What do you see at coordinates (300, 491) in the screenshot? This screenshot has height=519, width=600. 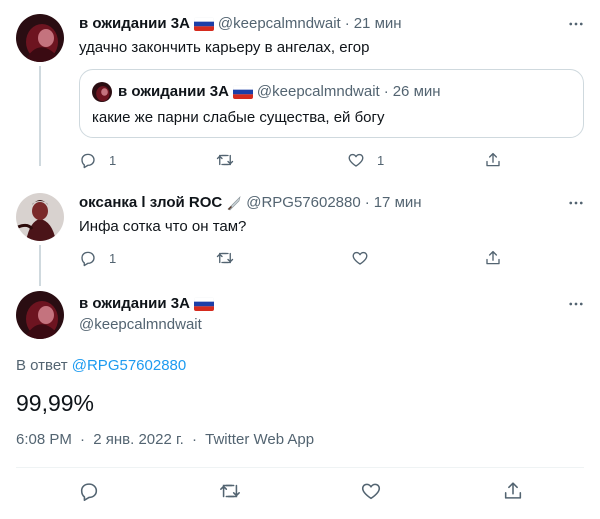 I see `main-tweet-actions` at bounding box center [300, 491].